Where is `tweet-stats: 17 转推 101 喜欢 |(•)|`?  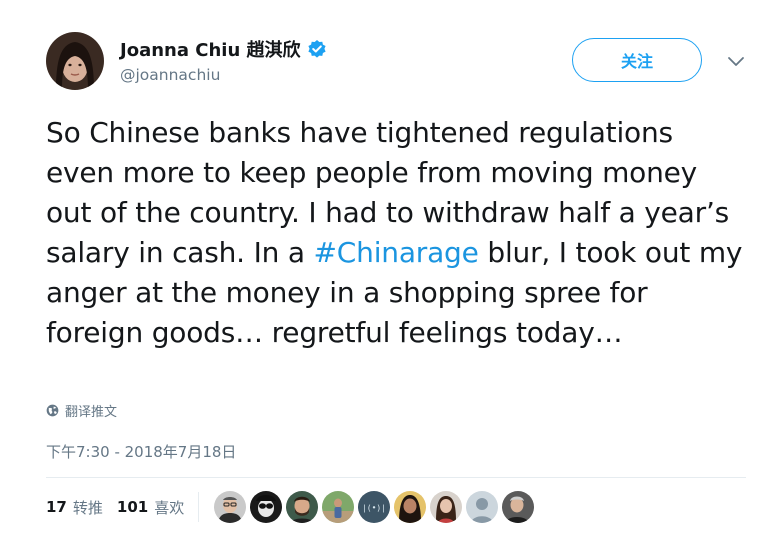 tweet-stats: 17 转推 101 喜欢 |(•)| is located at coordinates (291, 507).